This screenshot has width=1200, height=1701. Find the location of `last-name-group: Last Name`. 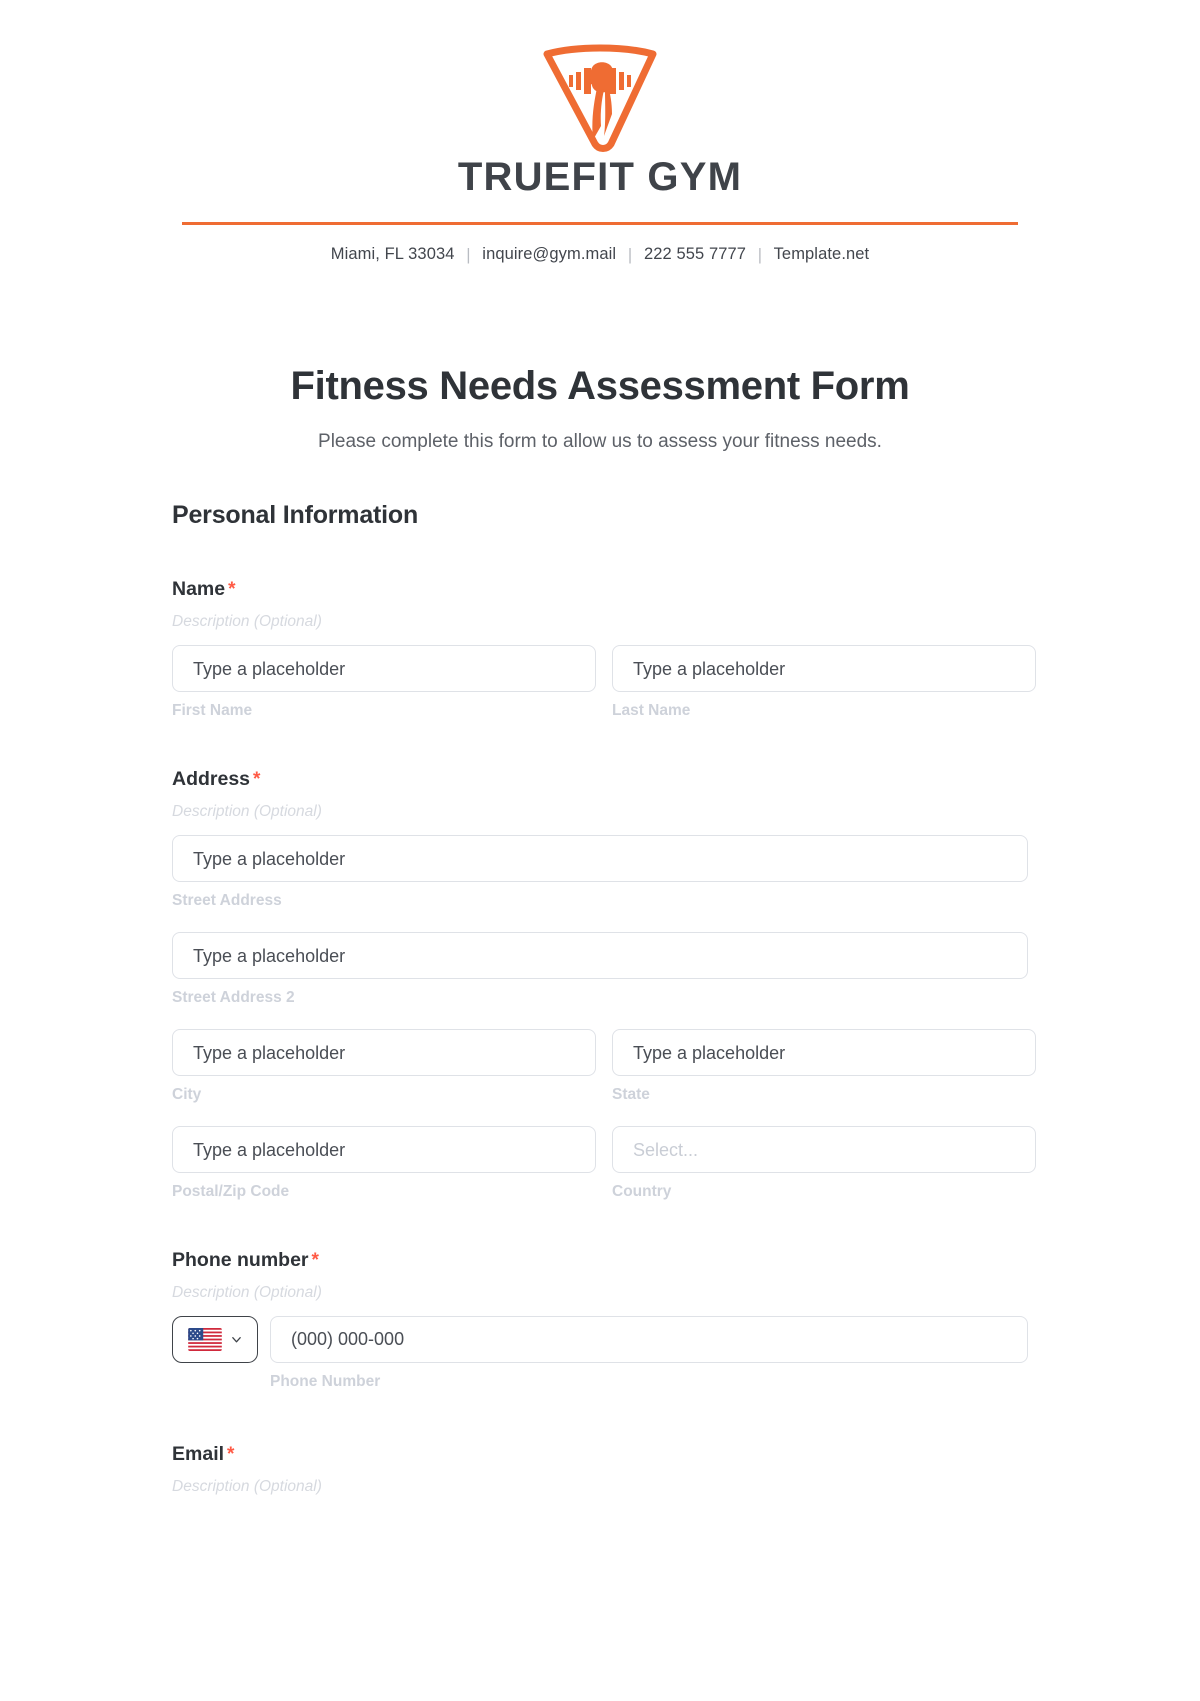

last-name-group: Last Name is located at coordinates (824, 682).